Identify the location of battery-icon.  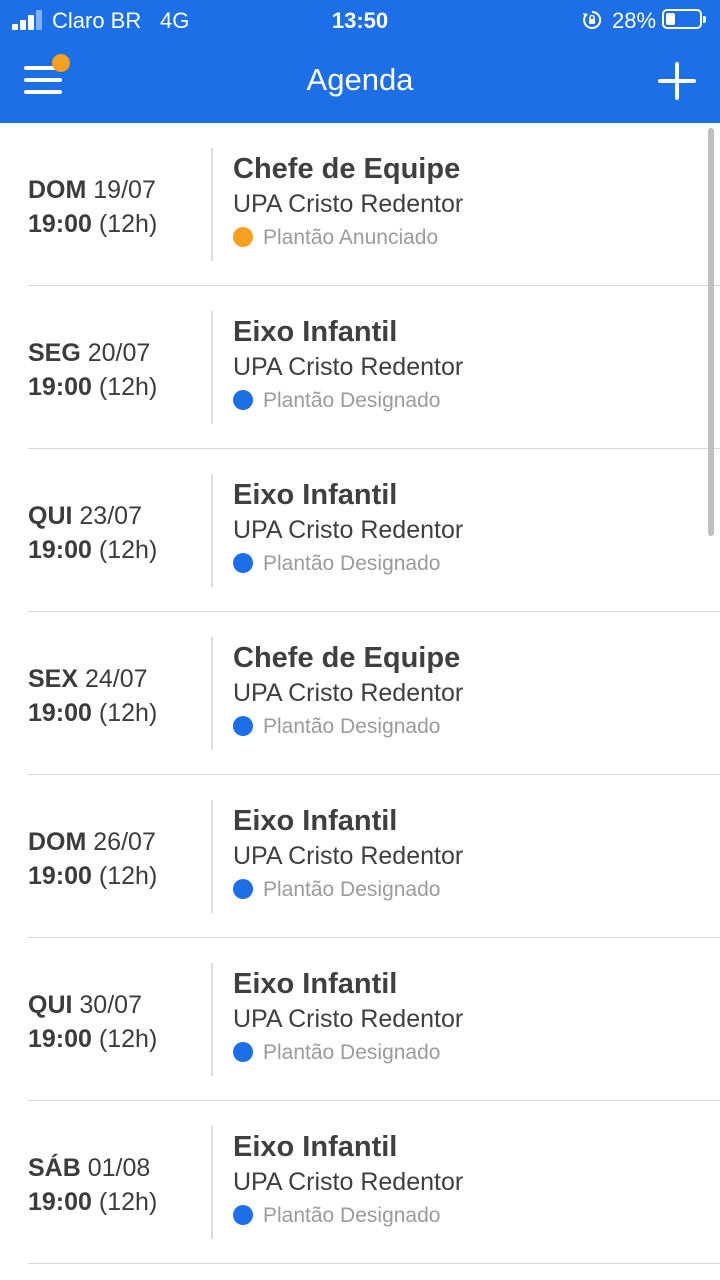
(684, 19).